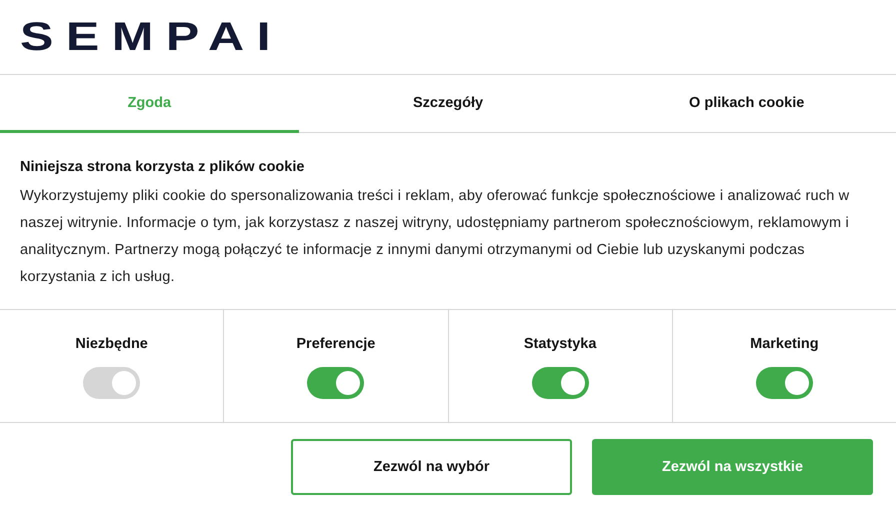 The width and height of the screenshot is (896, 516). I want to click on content-heading: Niniejsza strona korzysta z plików cookie, so click(163, 167).